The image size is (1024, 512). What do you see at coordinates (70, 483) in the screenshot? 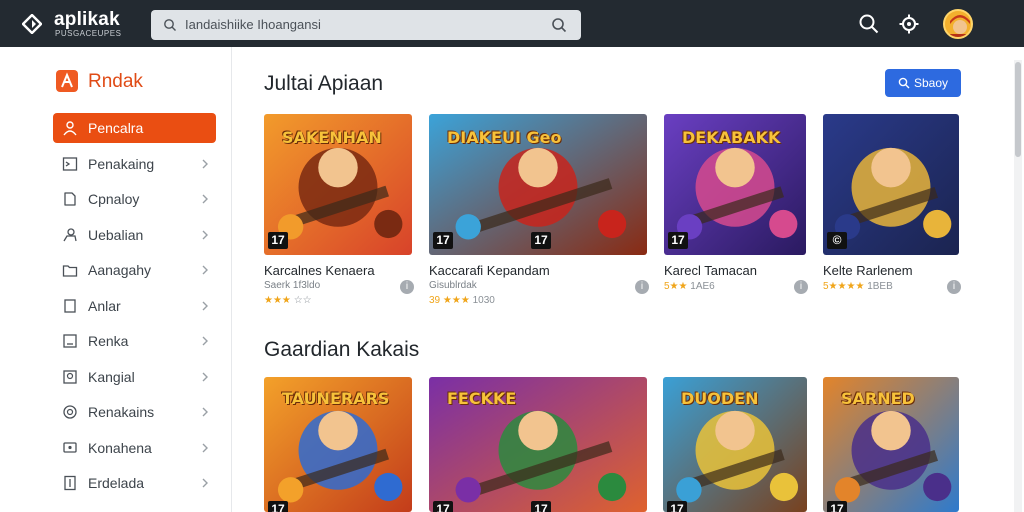
I see `file-icon` at bounding box center [70, 483].